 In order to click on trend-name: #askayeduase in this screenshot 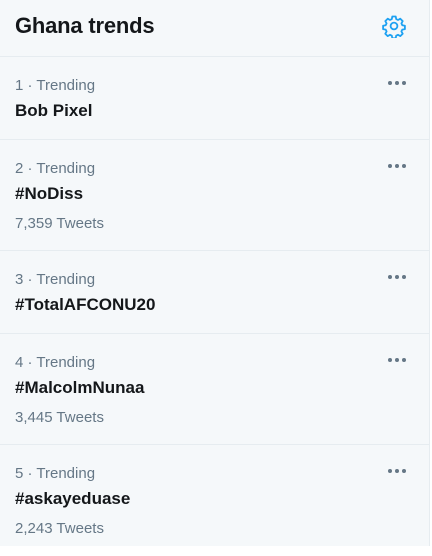, I will do `click(72, 499)`.